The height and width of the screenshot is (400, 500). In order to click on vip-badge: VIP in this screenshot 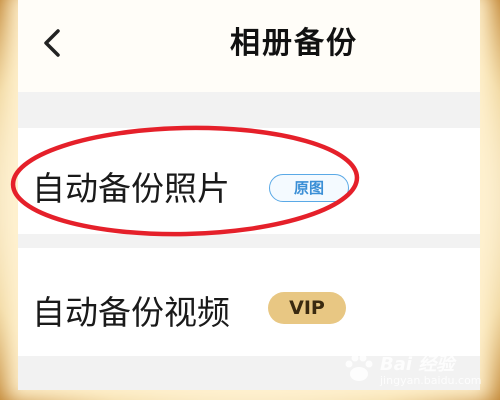, I will do `click(307, 308)`.